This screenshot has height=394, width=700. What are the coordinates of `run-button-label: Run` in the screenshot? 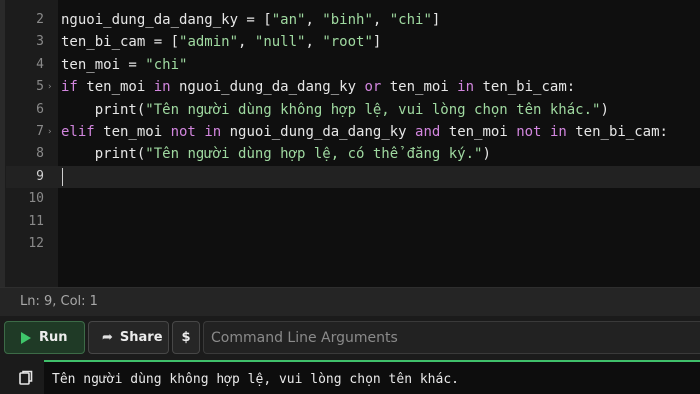 It's located at (53, 337).